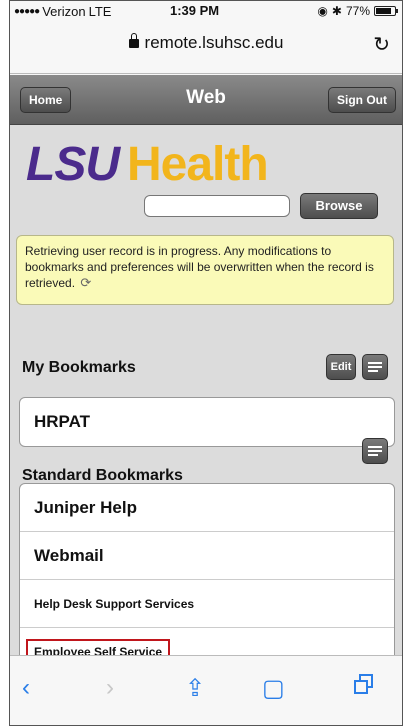  I want to click on browse-button: Browse, so click(339, 206).